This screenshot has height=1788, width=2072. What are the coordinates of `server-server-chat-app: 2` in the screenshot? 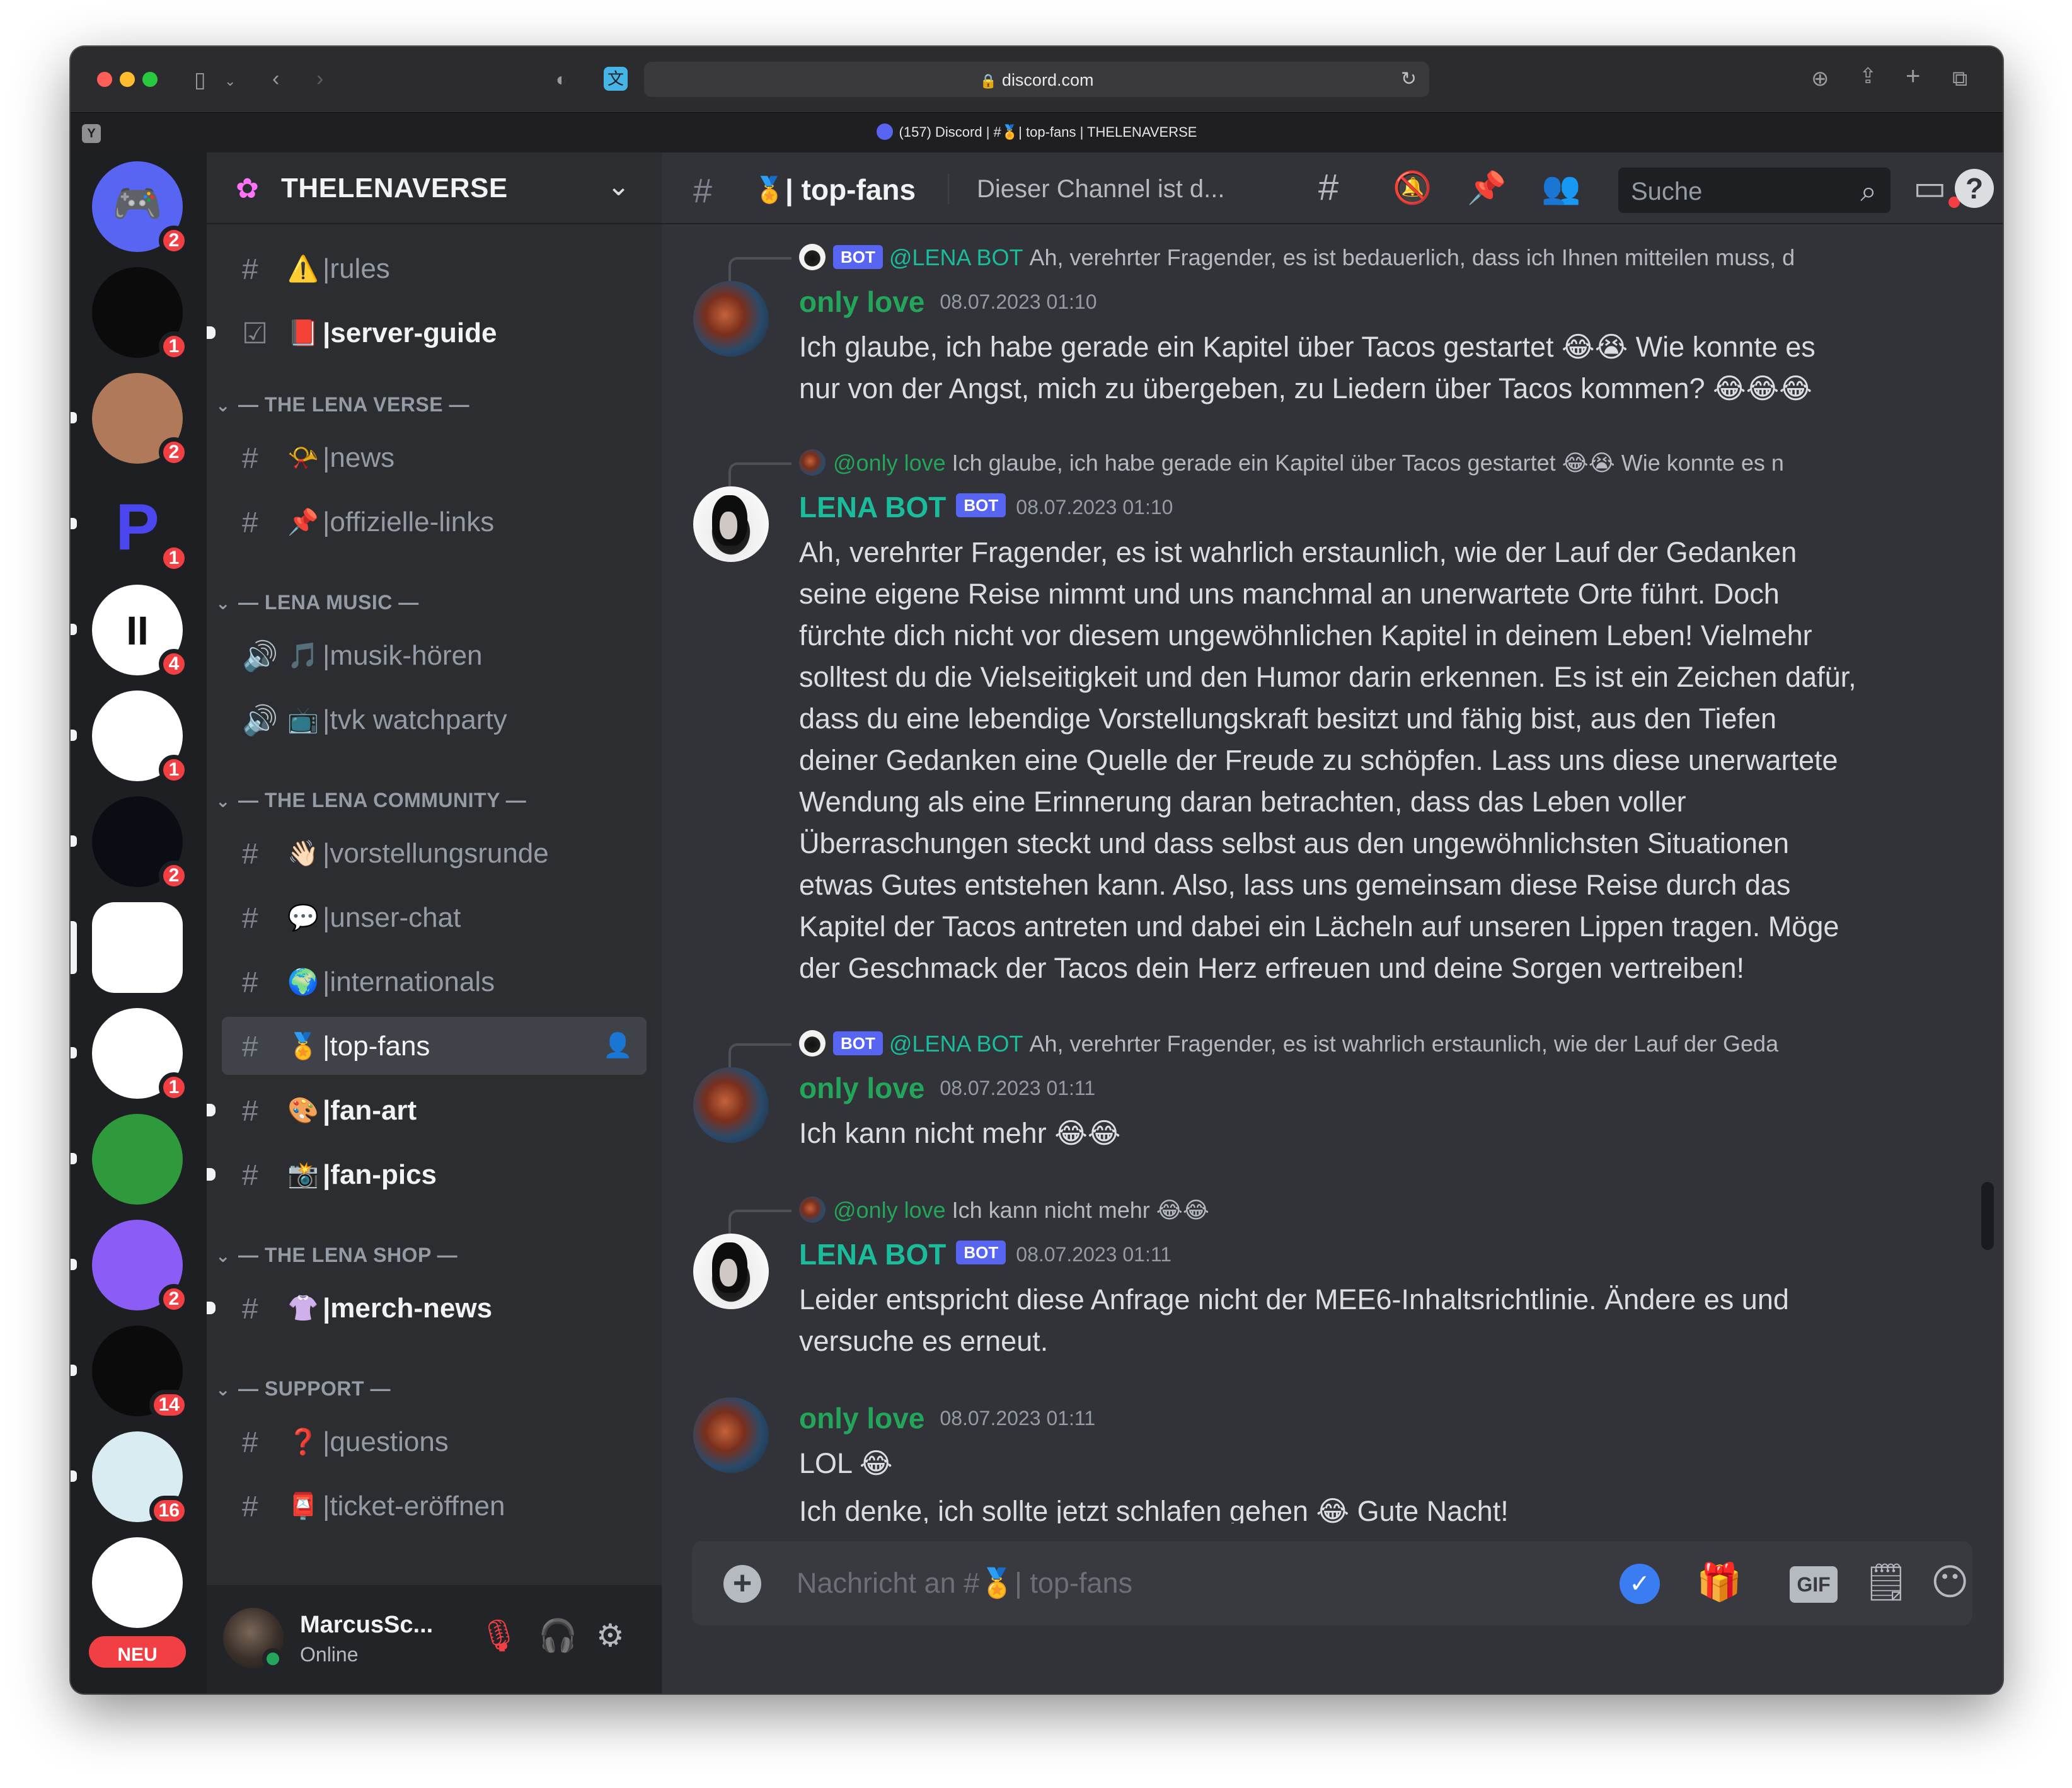 It's located at (140, 1267).